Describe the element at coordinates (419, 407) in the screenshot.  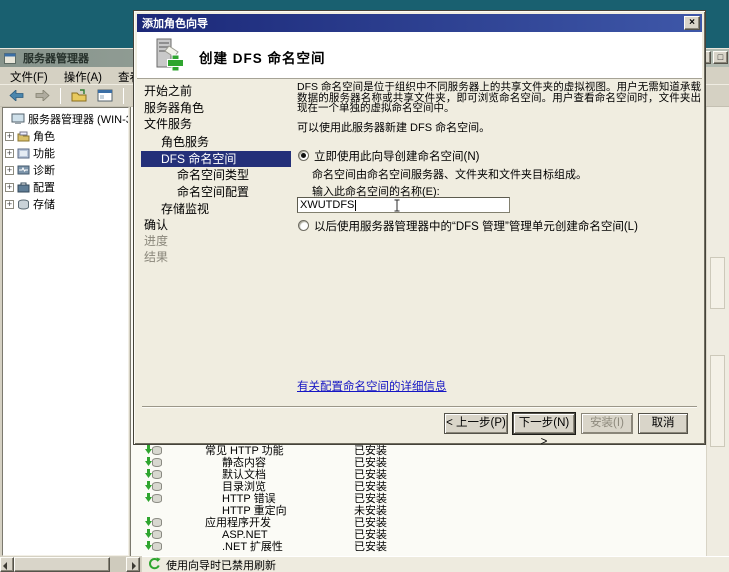
I see `button-separator` at that location.